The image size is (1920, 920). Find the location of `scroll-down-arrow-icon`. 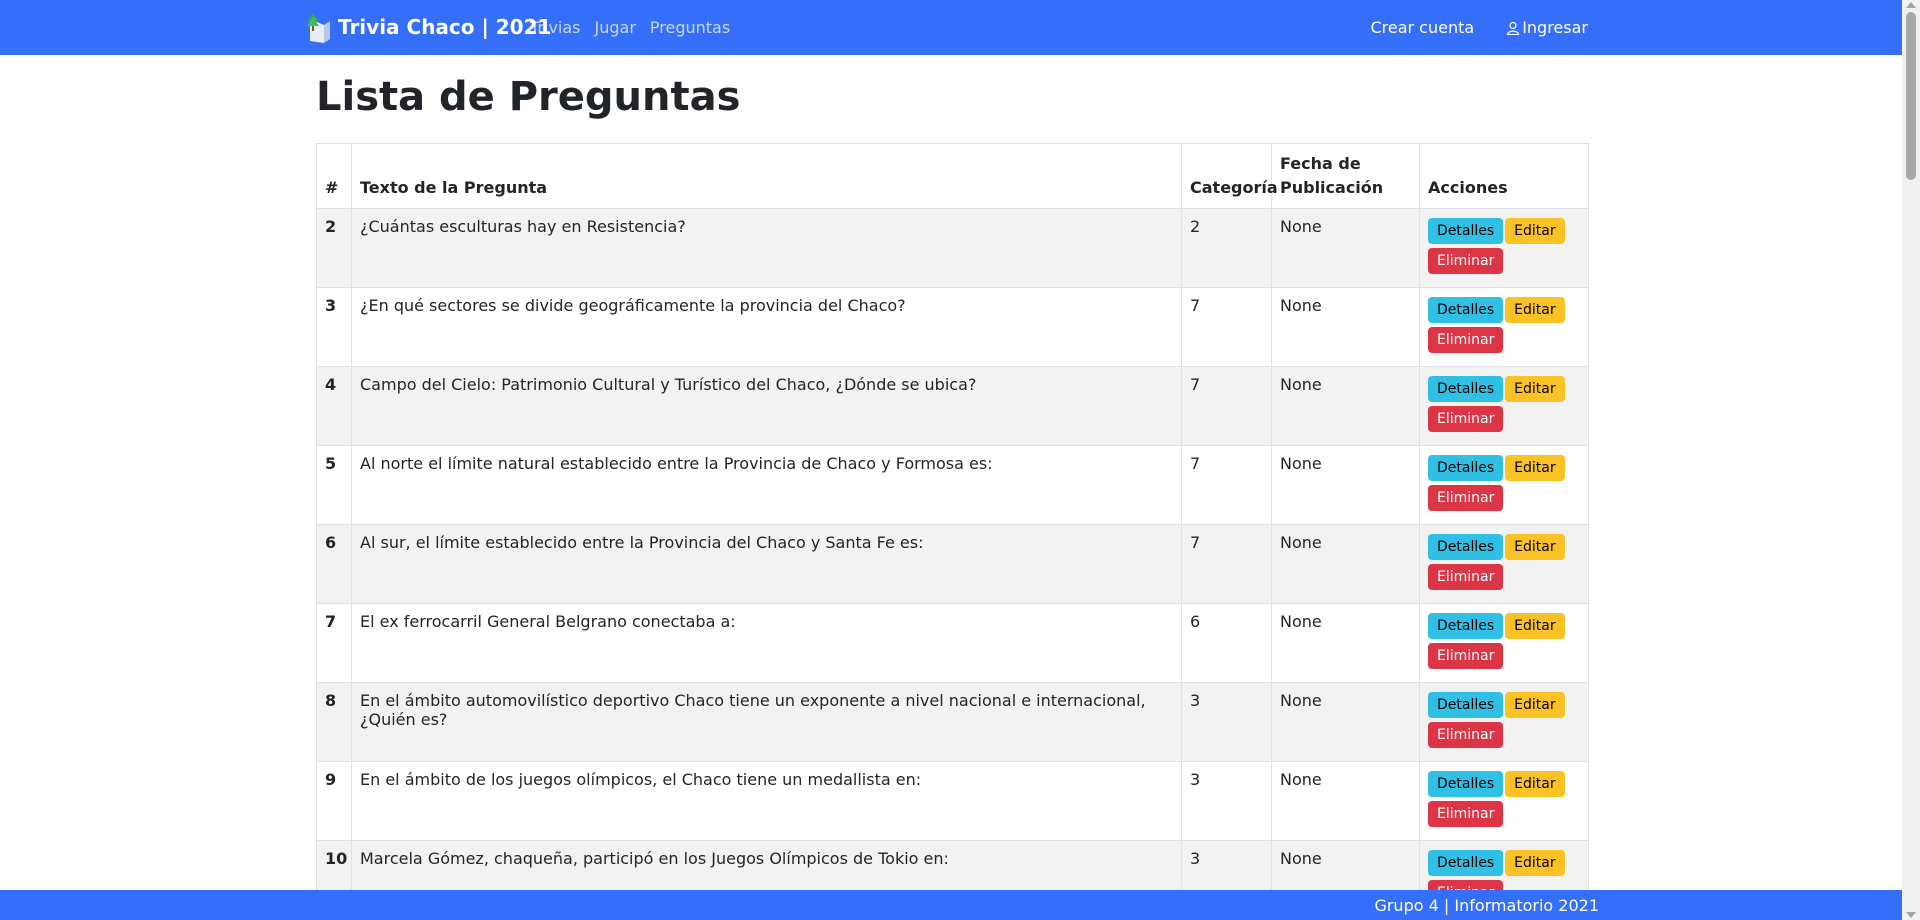

scroll-down-arrow-icon is located at coordinates (1911, 915).